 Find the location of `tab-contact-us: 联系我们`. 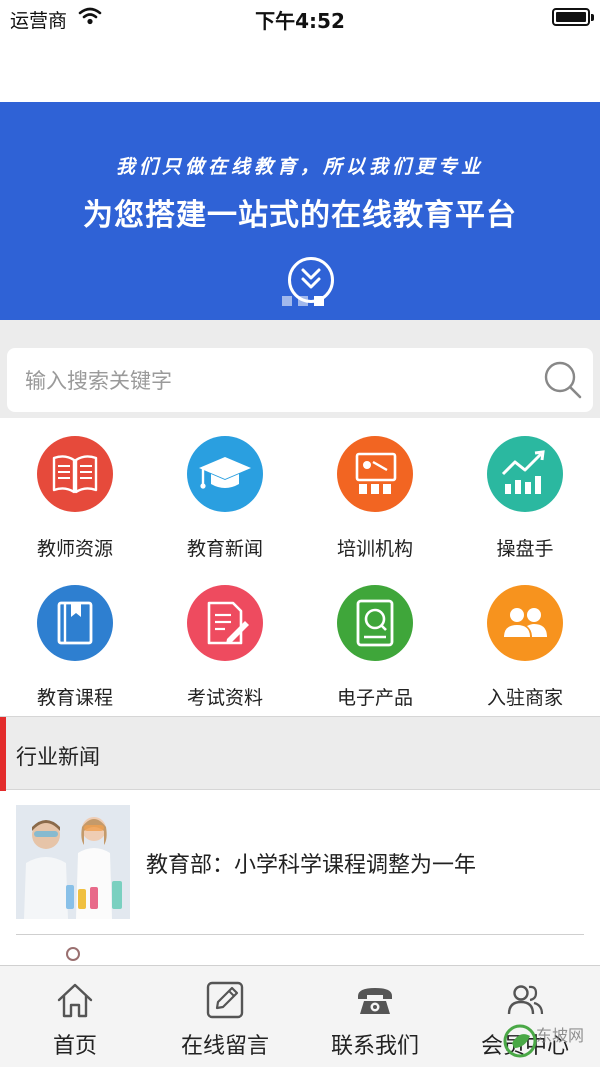

tab-contact-us: 联系我们 is located at coordinates (375, 1016).